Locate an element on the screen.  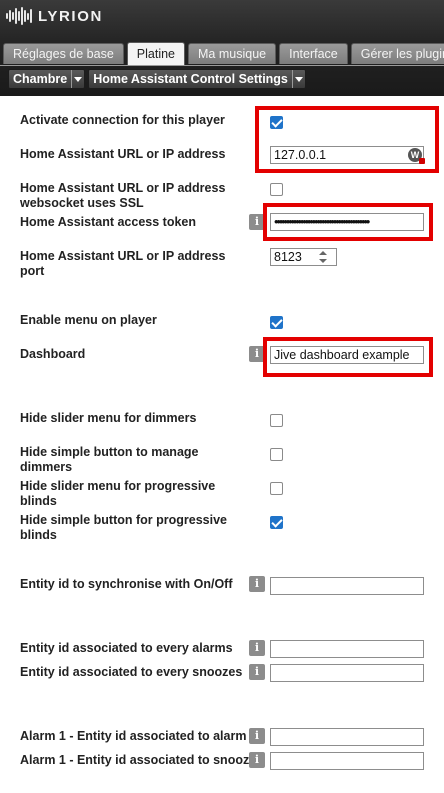
alarms-label: Entity id associated to every alarms is located at coordinates (126, 648).